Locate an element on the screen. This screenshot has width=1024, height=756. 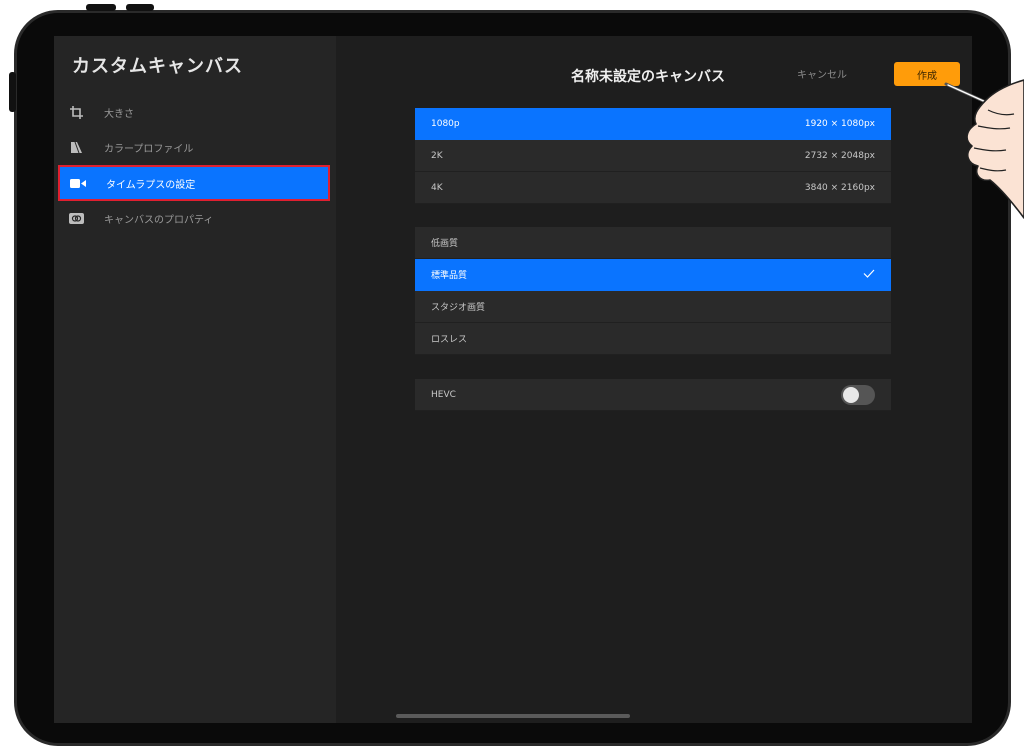
sidebar-item-color-profile: カラープロファイル is located at coordinates (194, 147).